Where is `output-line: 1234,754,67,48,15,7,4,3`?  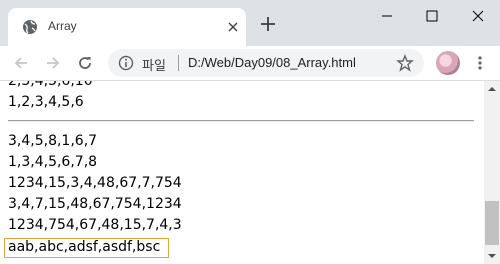
output-line: 1234,754,67,48,15,7,4,3 is located at coordinates (95, 225).